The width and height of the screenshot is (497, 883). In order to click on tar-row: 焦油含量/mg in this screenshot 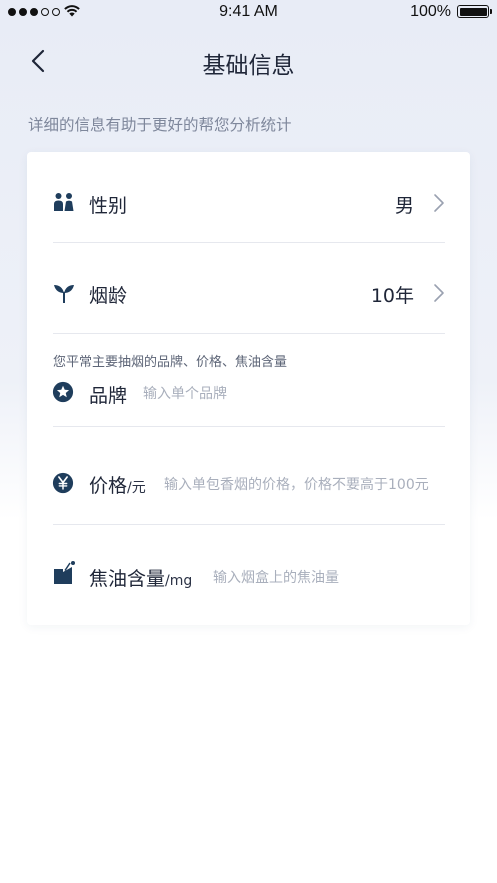, I will do `click(248, 575)`.